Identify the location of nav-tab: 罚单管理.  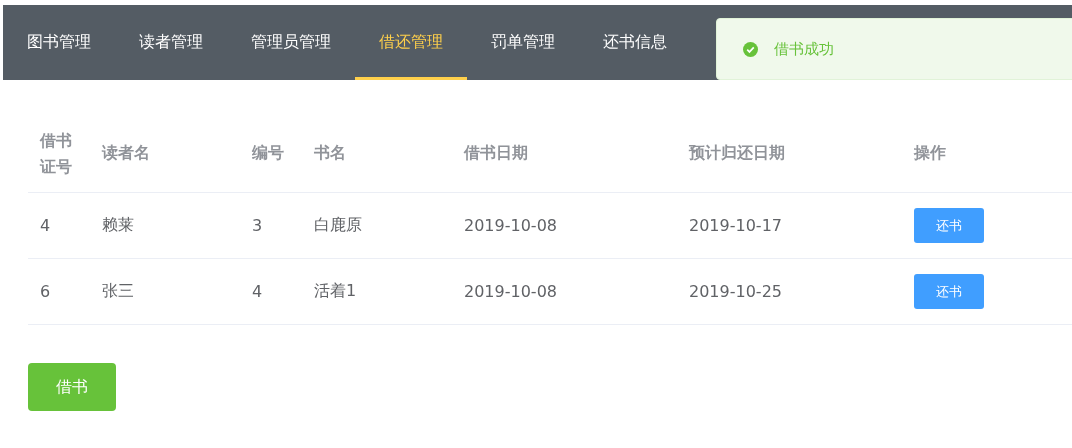
(523, 42).